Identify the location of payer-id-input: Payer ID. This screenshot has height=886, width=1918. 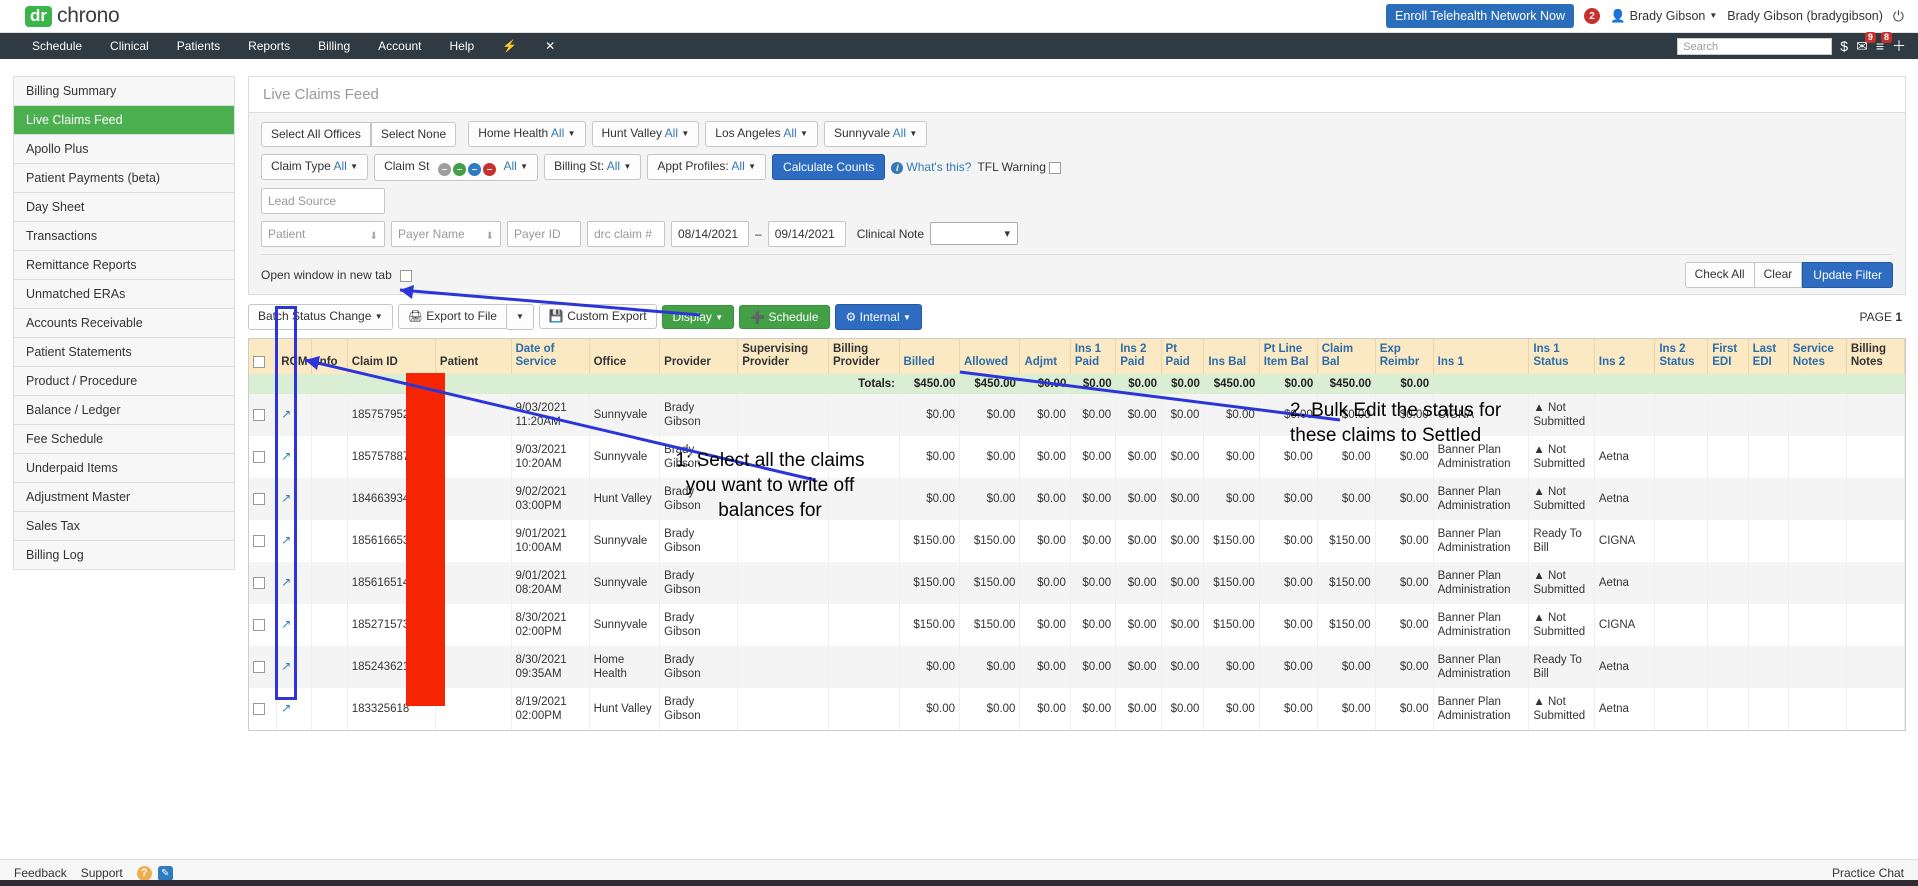
(544, 233).